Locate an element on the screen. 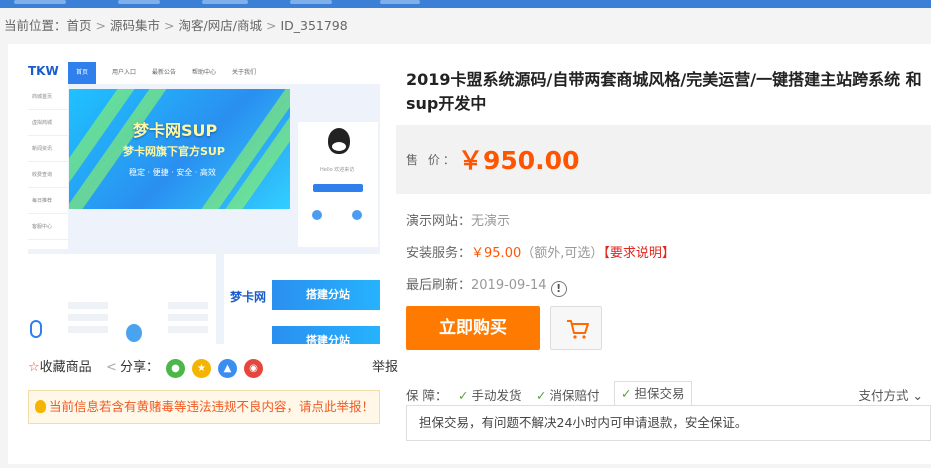 The height and width of the screenshot is (468, 931). screenshot-banner: 梦卡网SUP 梦卡网旗下官方SUP 稳定 · 便捷 · 安全 · 高效 is located at coordinates (179, 149).